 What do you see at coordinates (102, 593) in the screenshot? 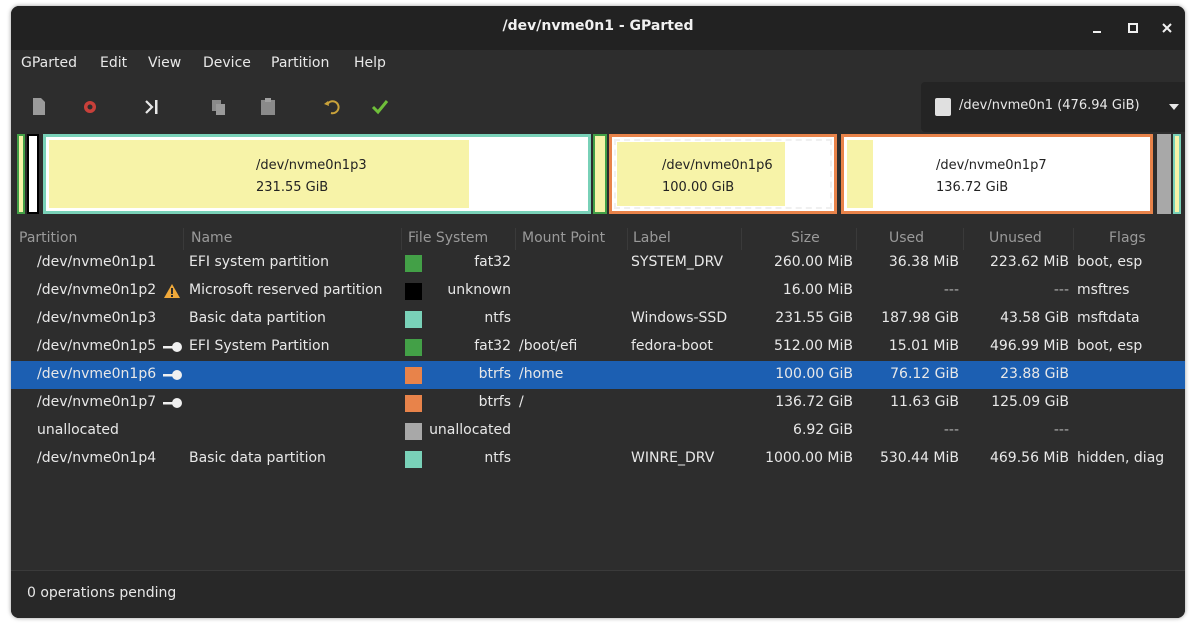
I see `status-text: 0 operations pending` at bounding box center [102, 593].